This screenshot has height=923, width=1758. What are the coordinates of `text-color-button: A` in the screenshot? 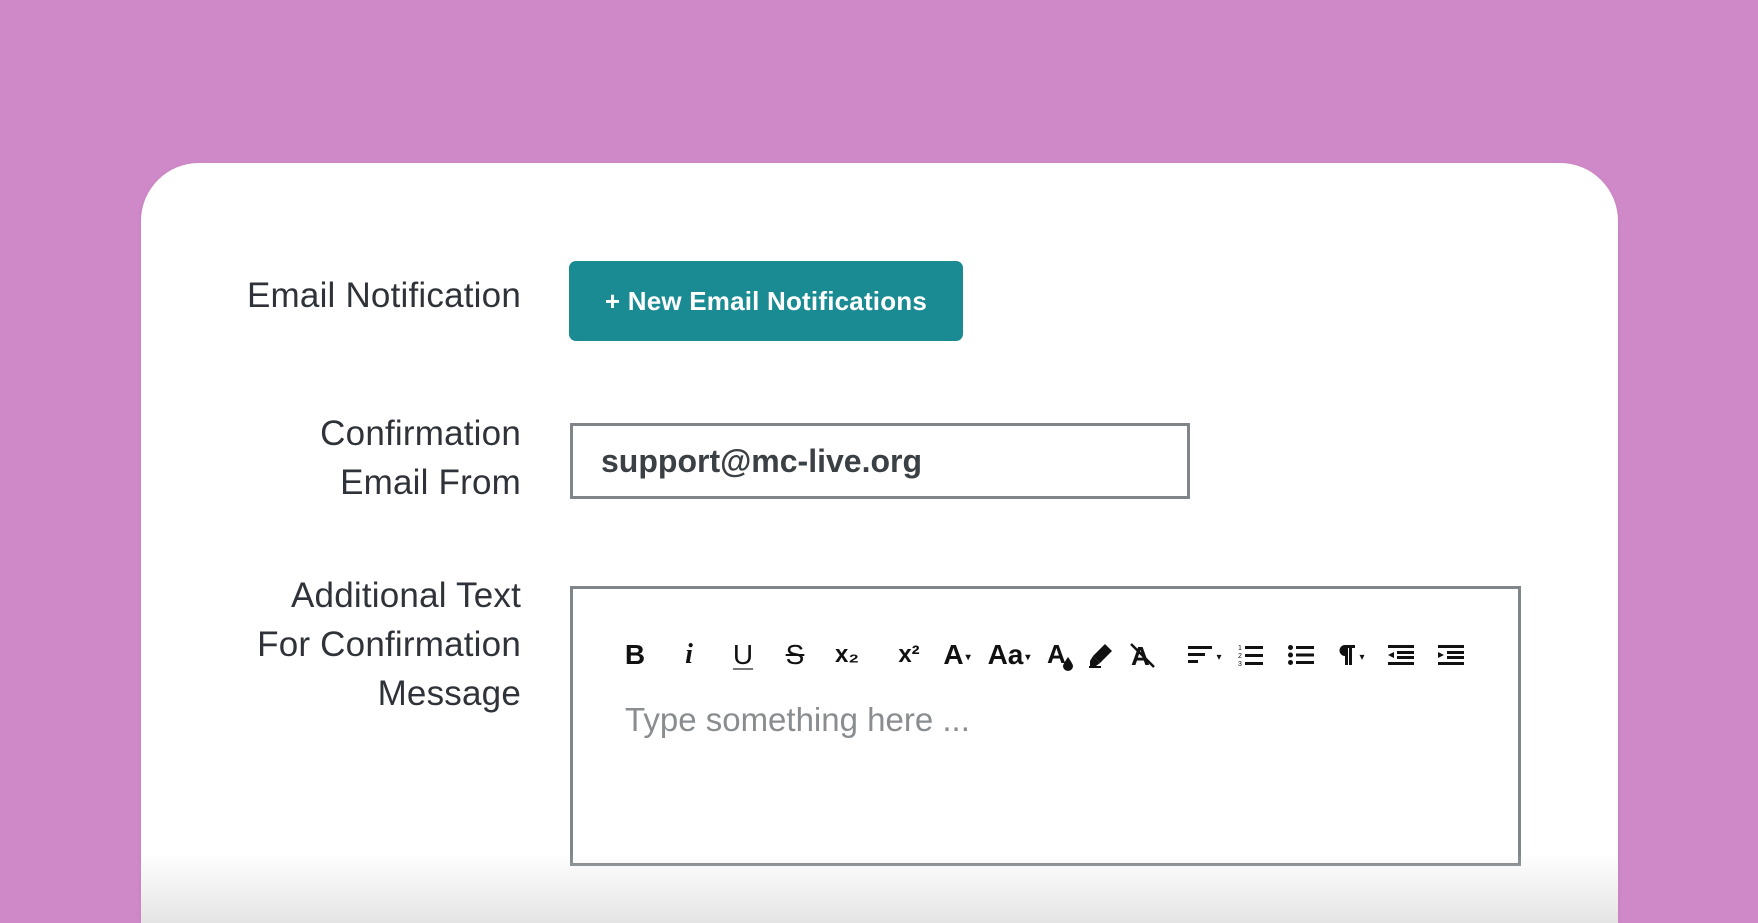 It's located at (1061, 655).